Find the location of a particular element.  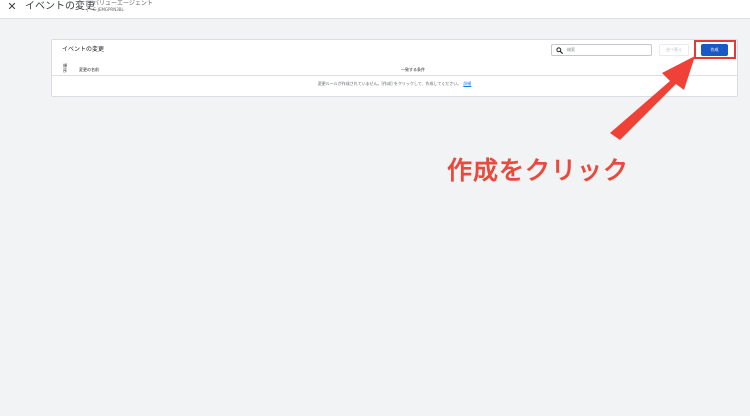

search-icon is located at coordinates (559, 50).